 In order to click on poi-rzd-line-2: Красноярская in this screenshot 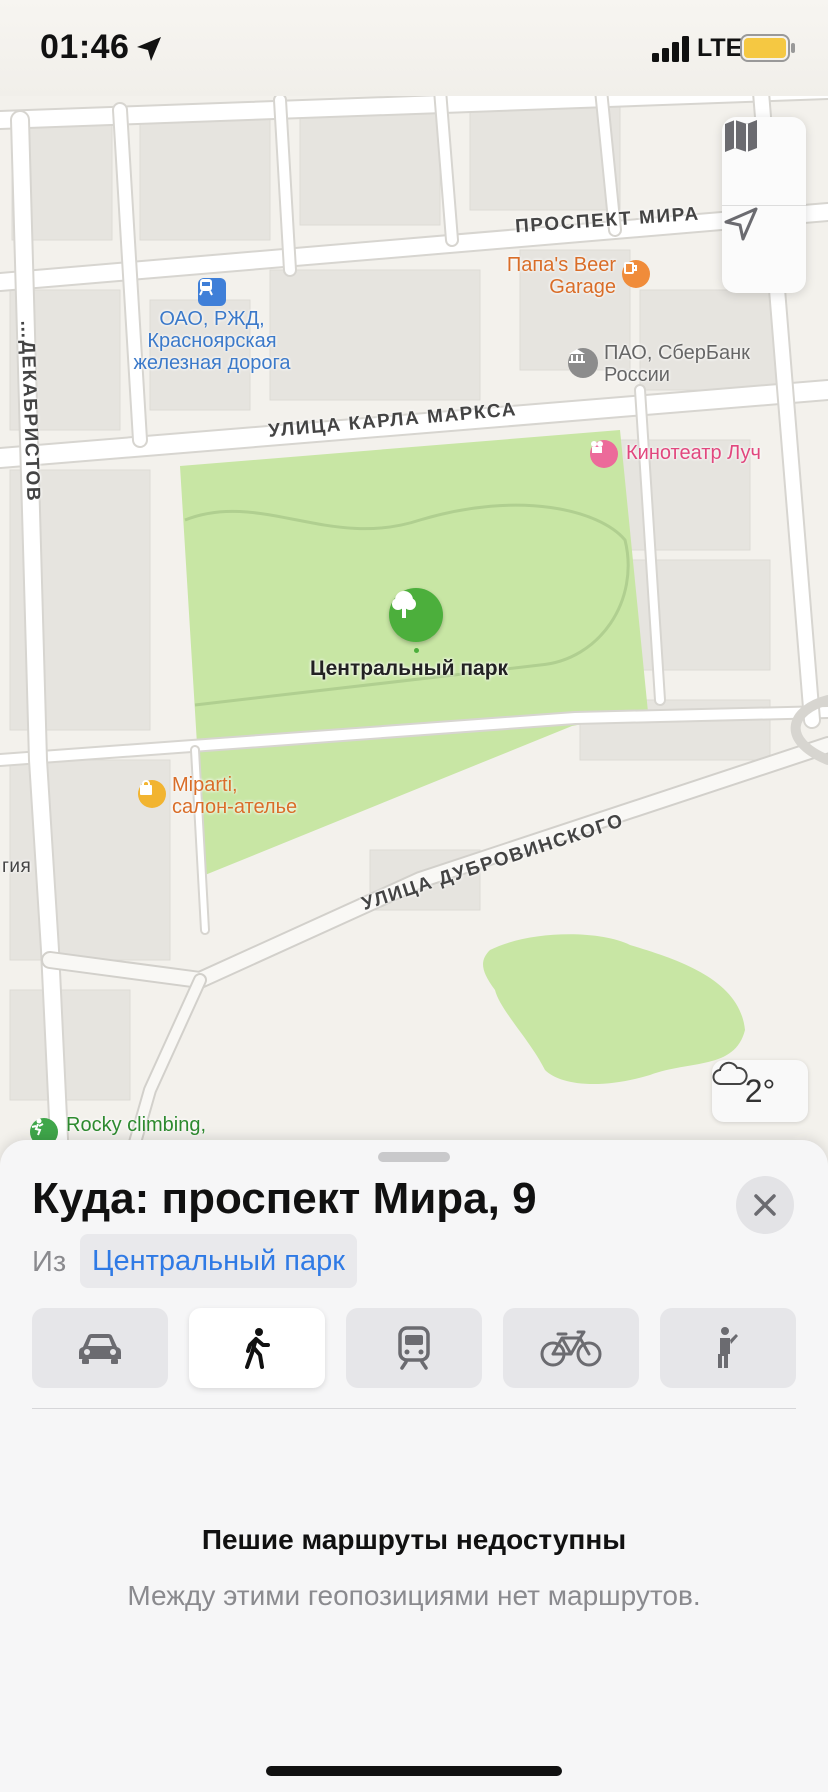, I will do `click(212, 341)`.